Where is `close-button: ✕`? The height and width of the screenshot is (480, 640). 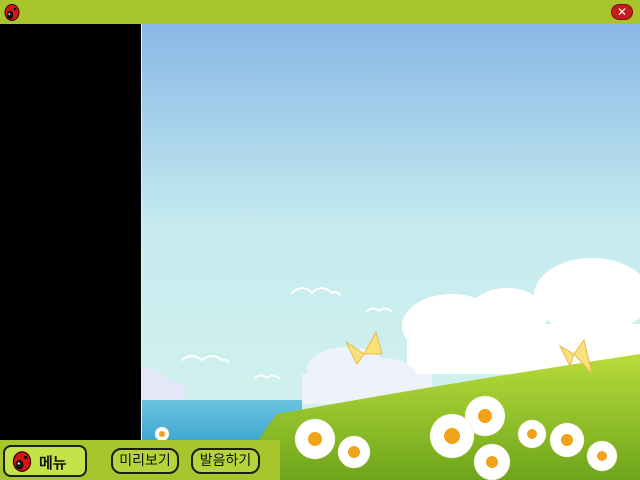
close-button: ✕ is located at coordinates (622, 12).